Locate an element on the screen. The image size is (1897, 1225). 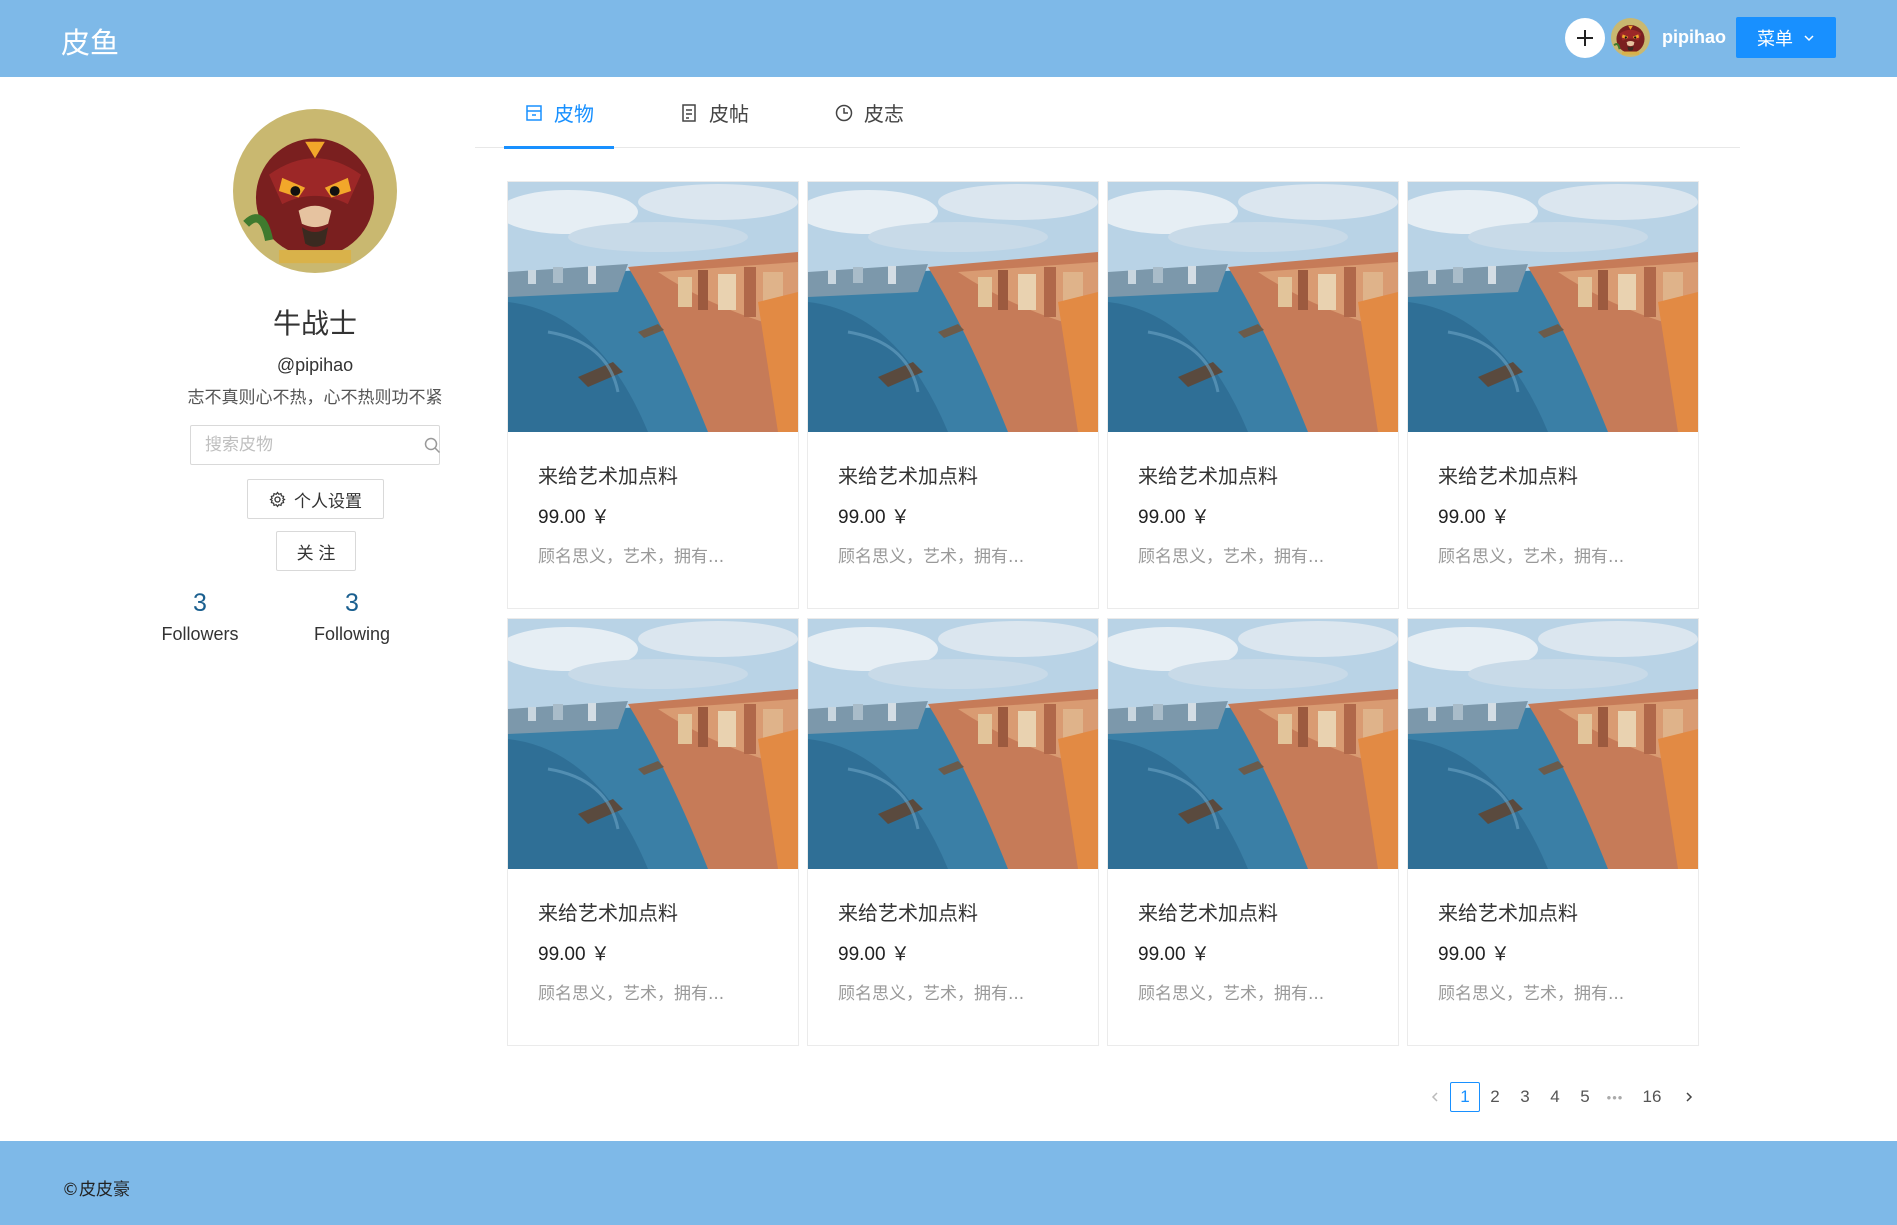
follow-button: 关 注 is located at coordinates (316, 551).